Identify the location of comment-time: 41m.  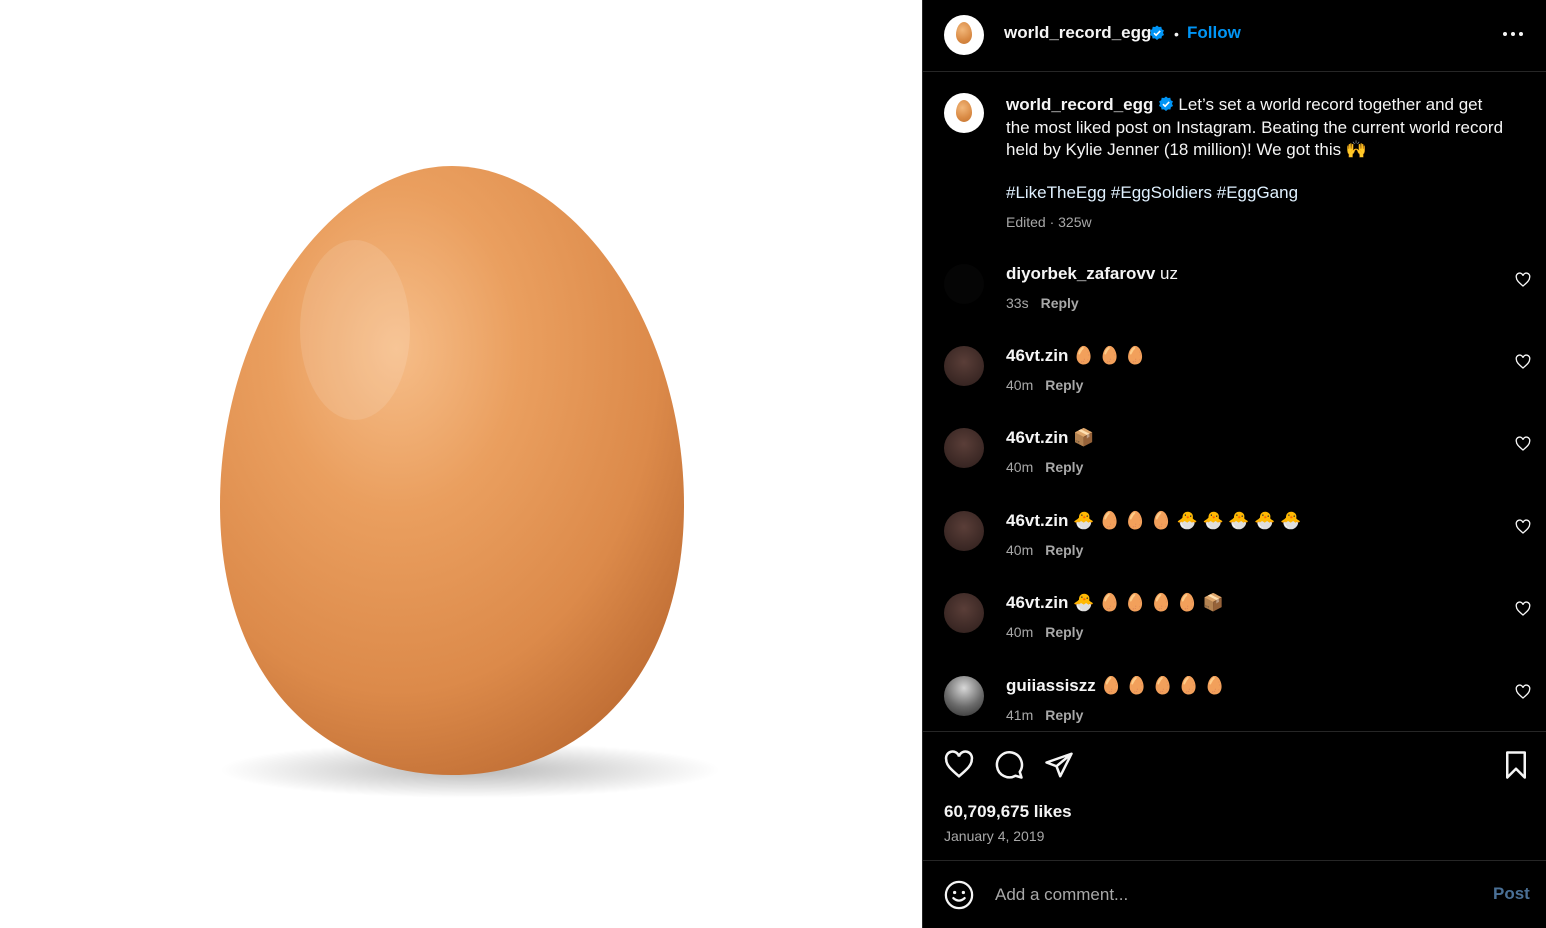
(1020, 715).